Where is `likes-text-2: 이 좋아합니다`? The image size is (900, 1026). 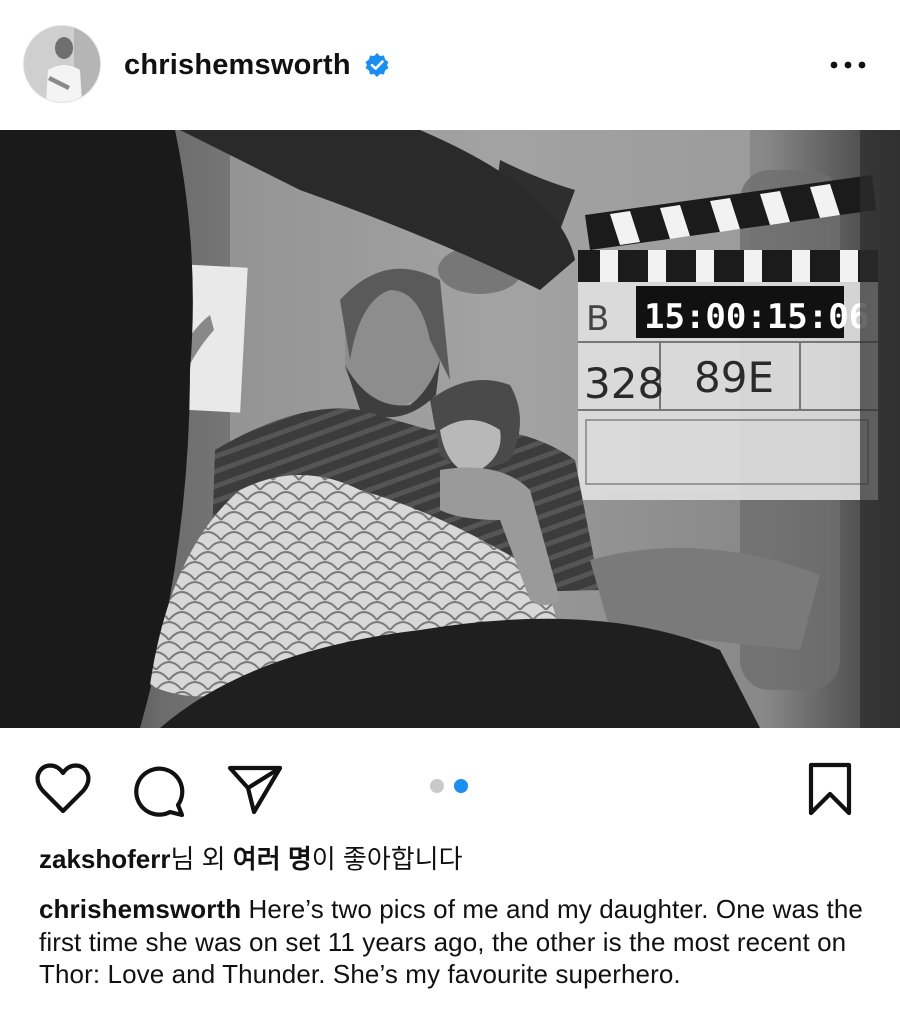
likes-text-2: 이 좋아합니다 is located at coordinates (387, 859).